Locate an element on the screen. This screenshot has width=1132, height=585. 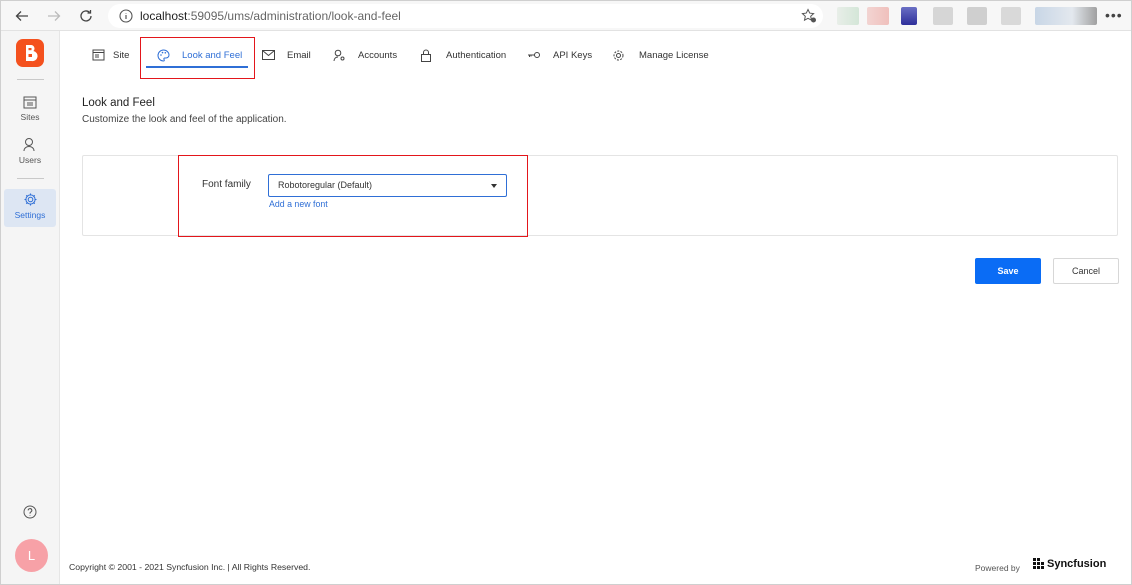
lock-icon is located at coordinates (426, 55).